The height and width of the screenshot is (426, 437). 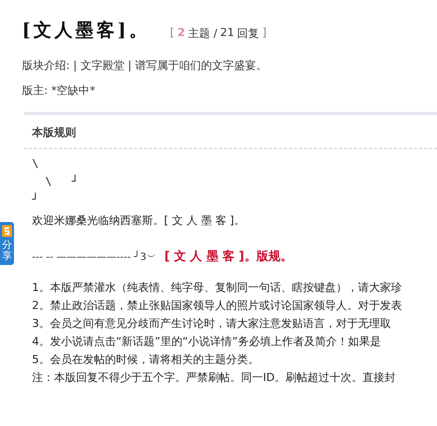 I want to click on rule-item: 5。会员在发帖的时候，请将相关的主题分类。, so click(x=146, y=360).